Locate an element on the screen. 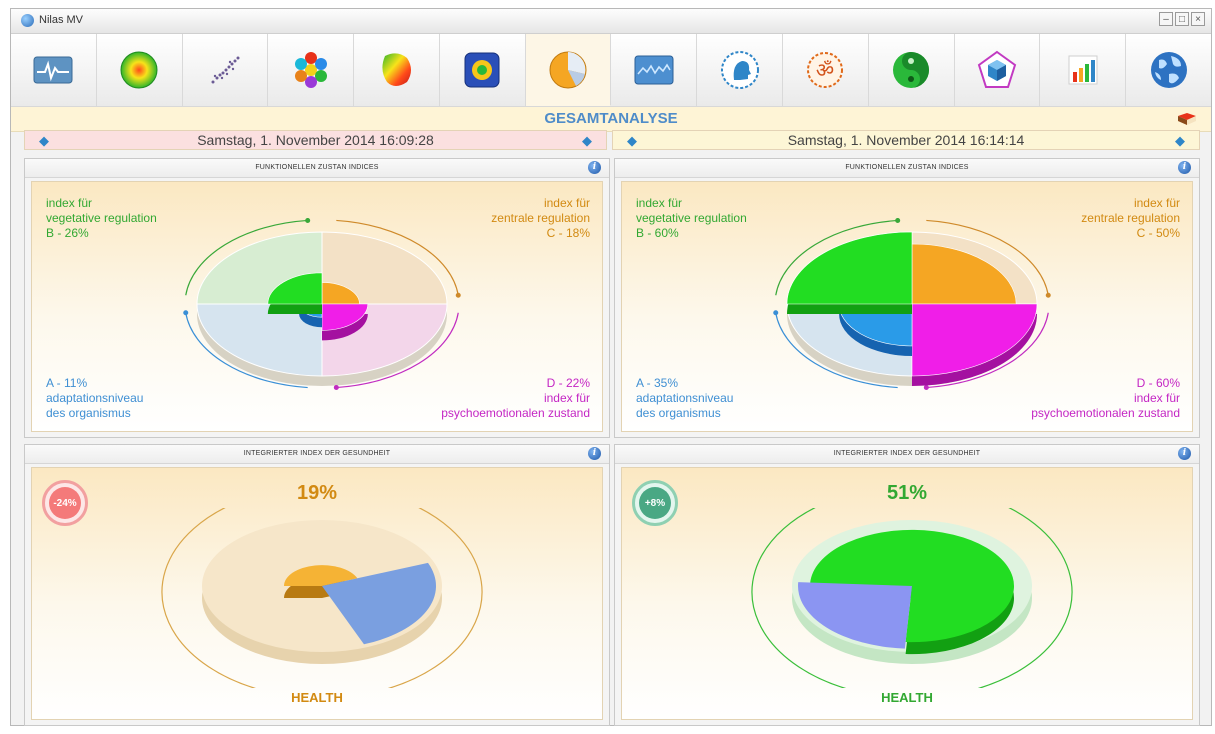  right-date-text: Samstag, 1. November 2014 16:14:14 is located at coordinates (906, 140).